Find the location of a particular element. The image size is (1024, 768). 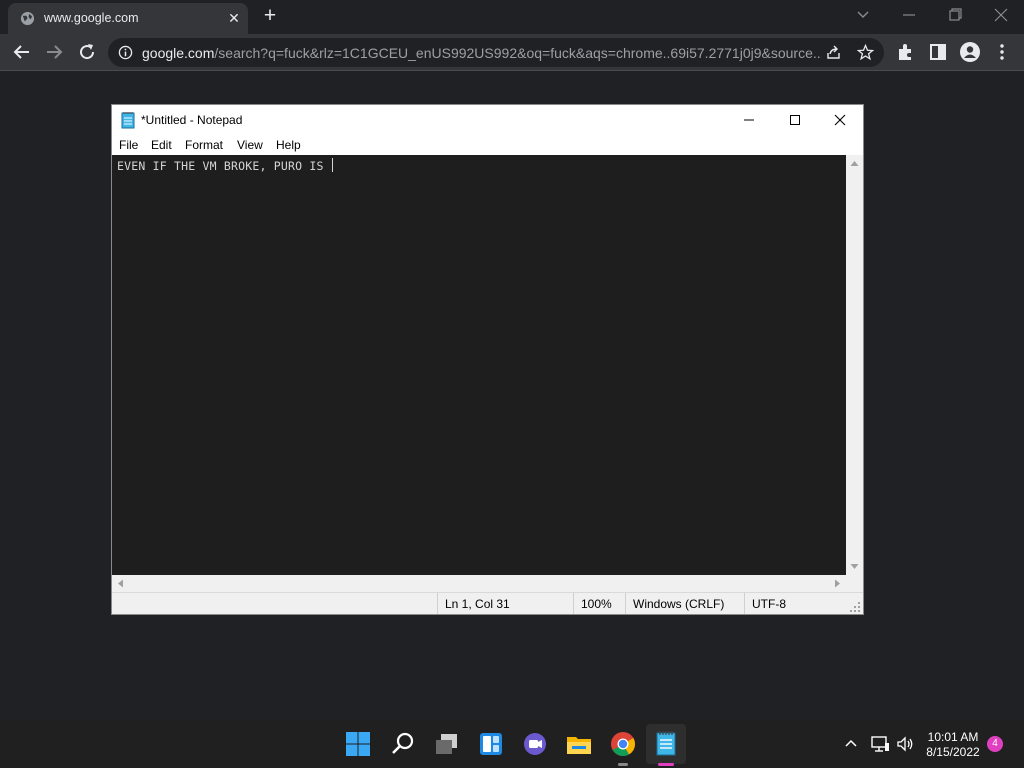

share-icon is located at coordinates (833, 52).